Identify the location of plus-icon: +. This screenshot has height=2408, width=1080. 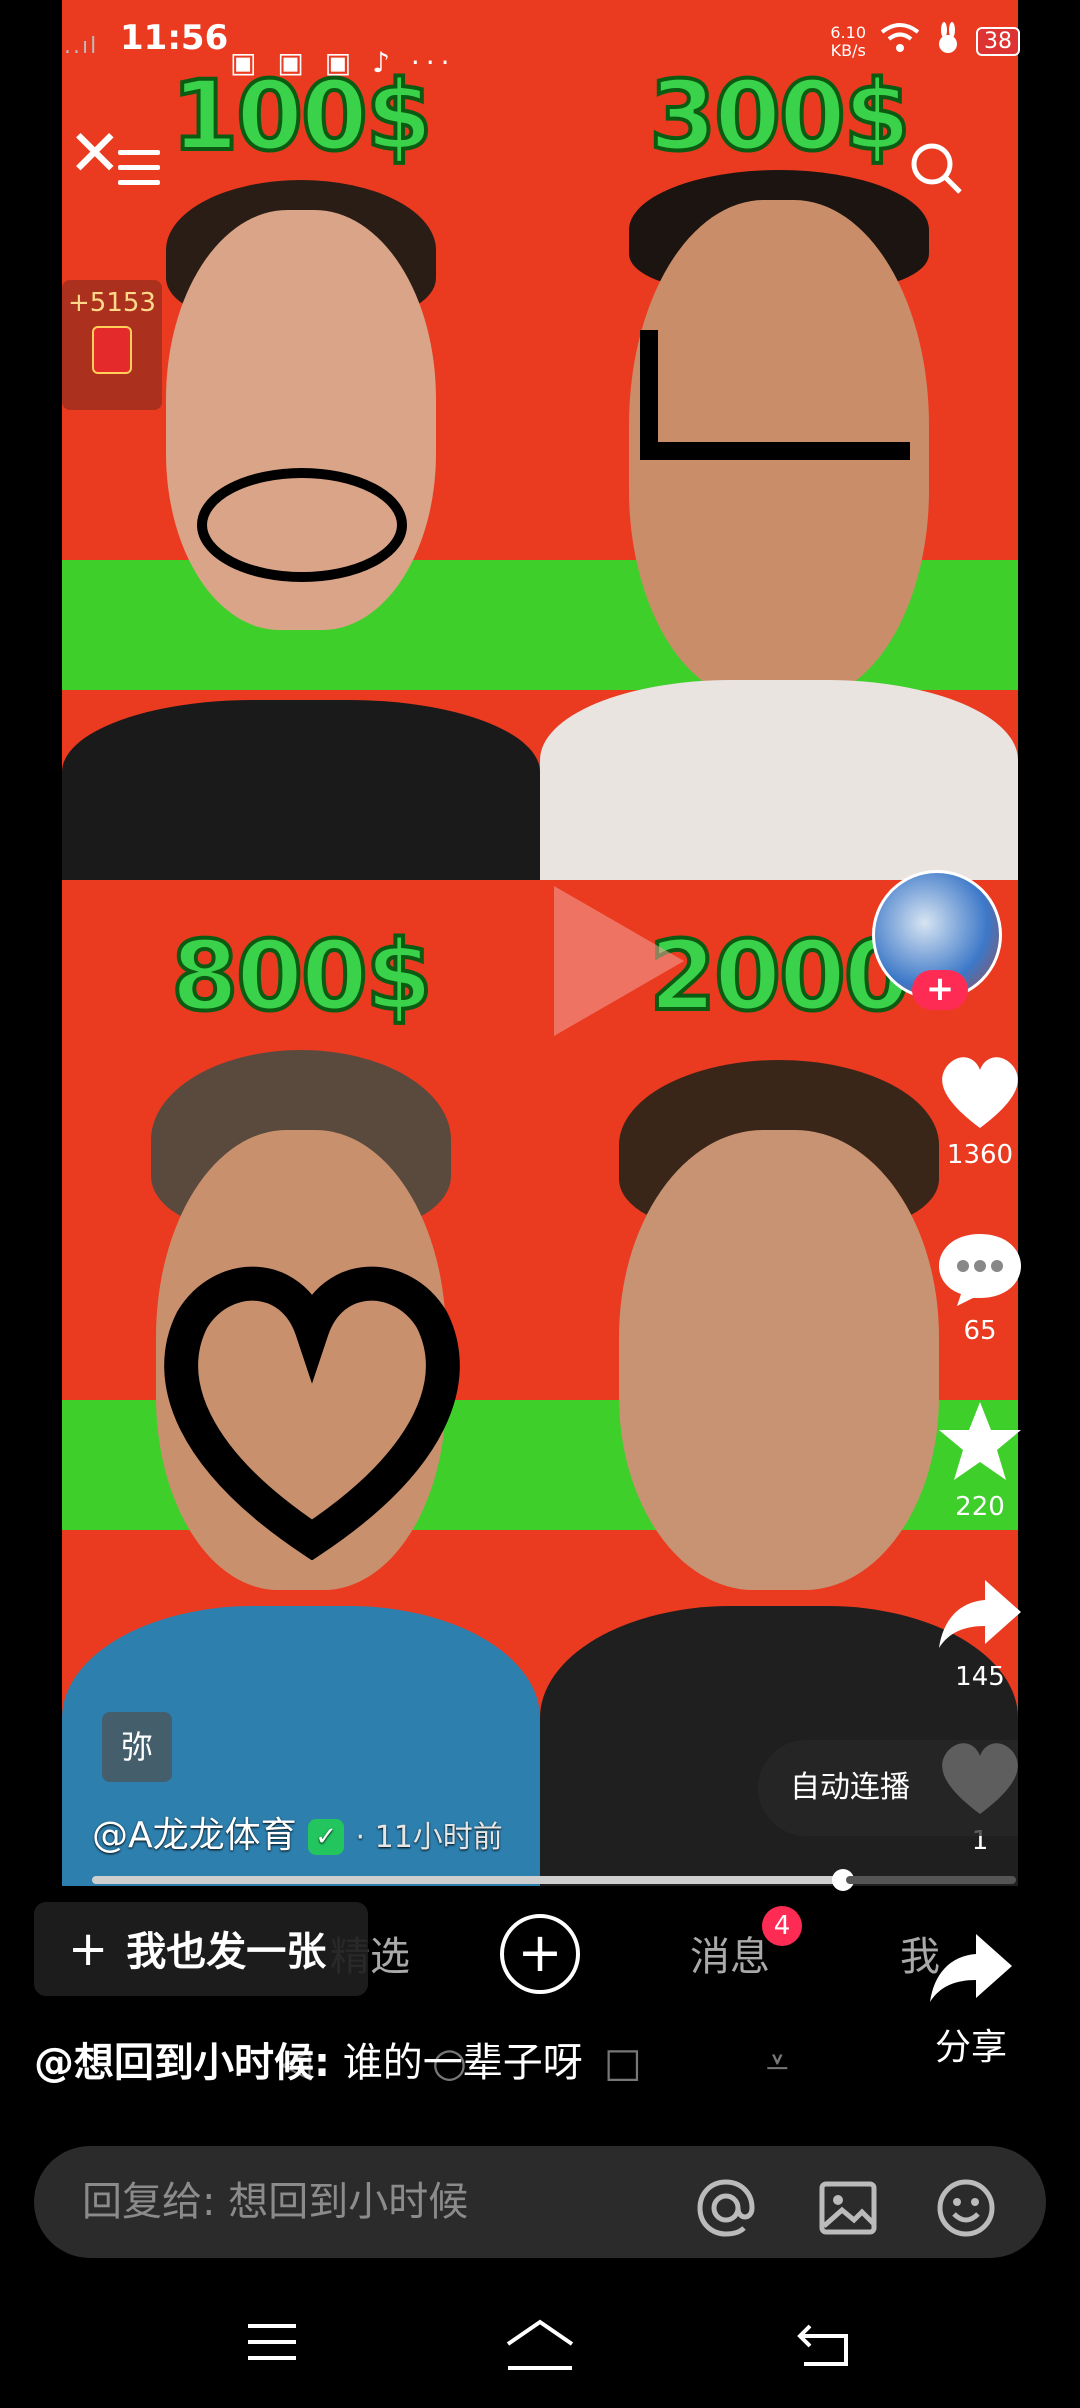
(88, 1949).